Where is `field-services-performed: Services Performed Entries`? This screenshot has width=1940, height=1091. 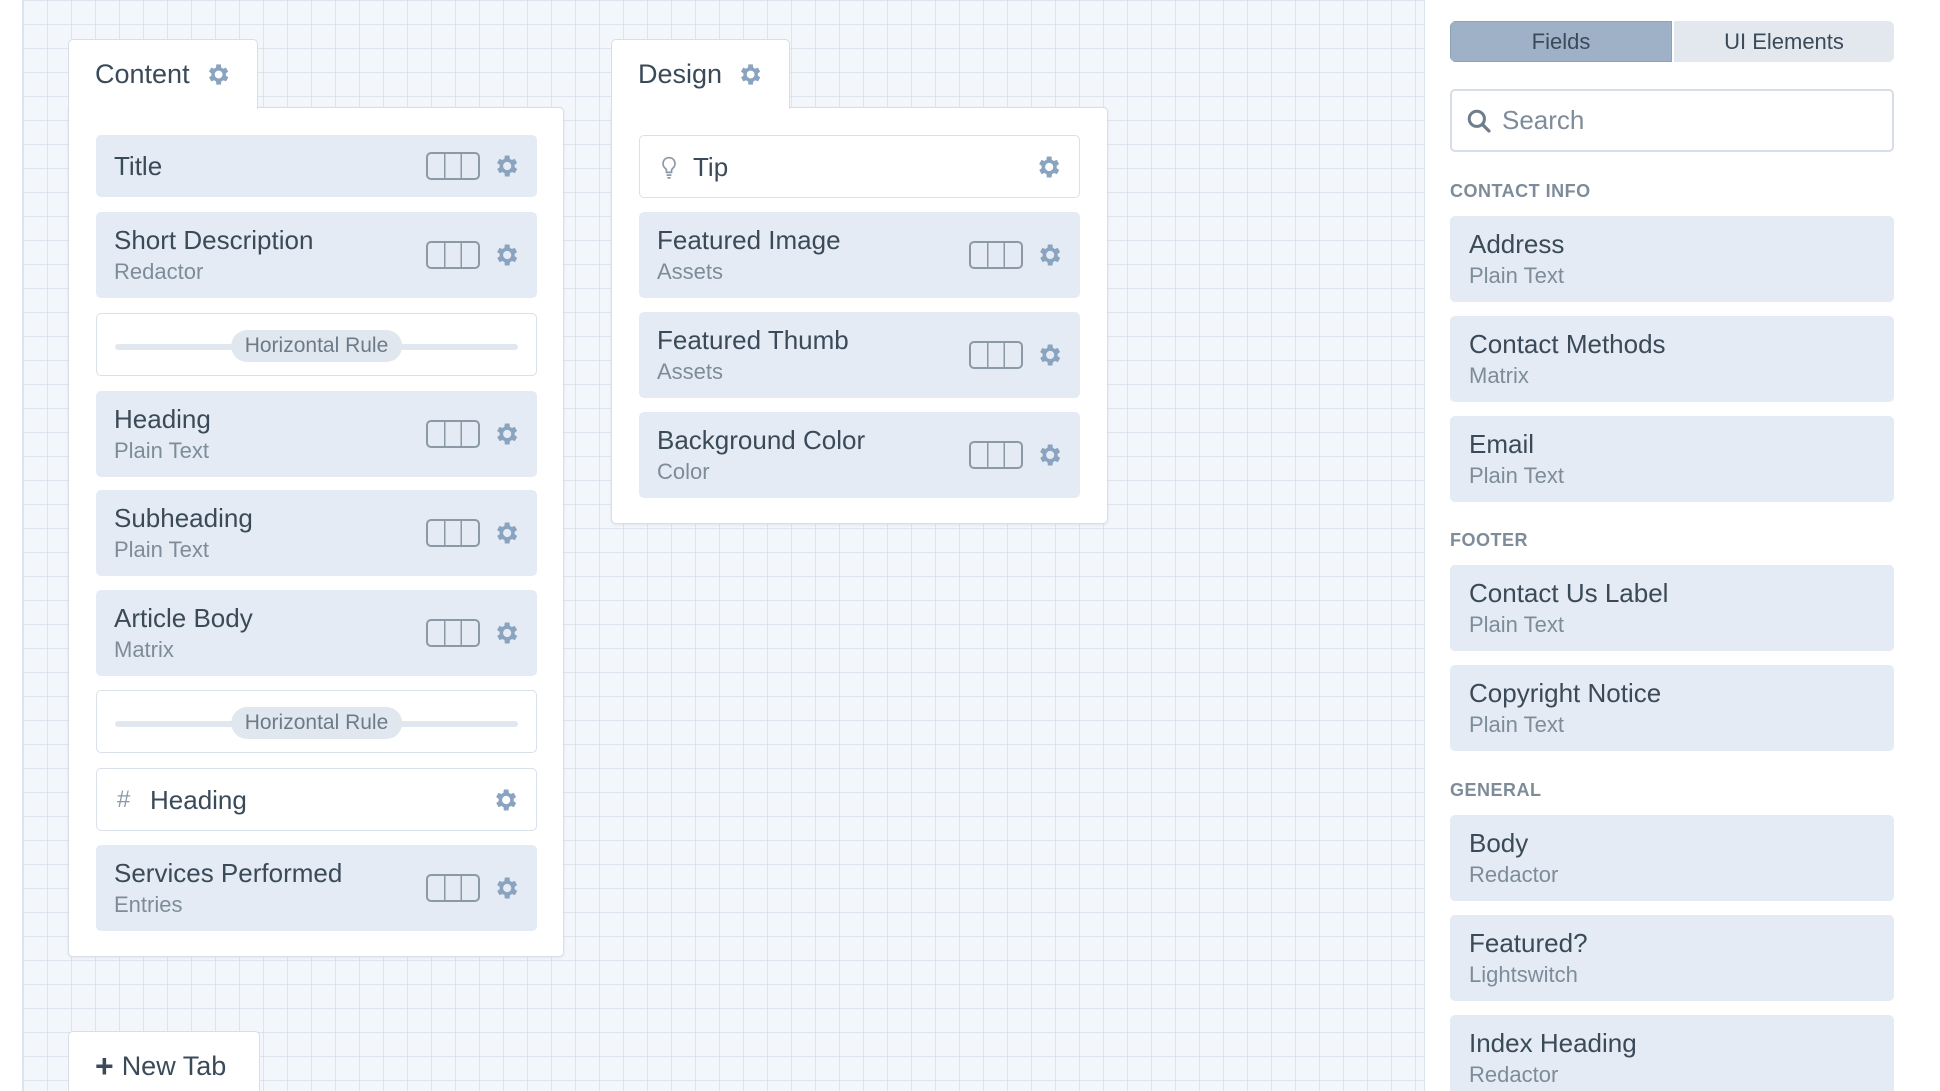 field-services-performed: Services Performed Entries is located at coordinates (316, 888).